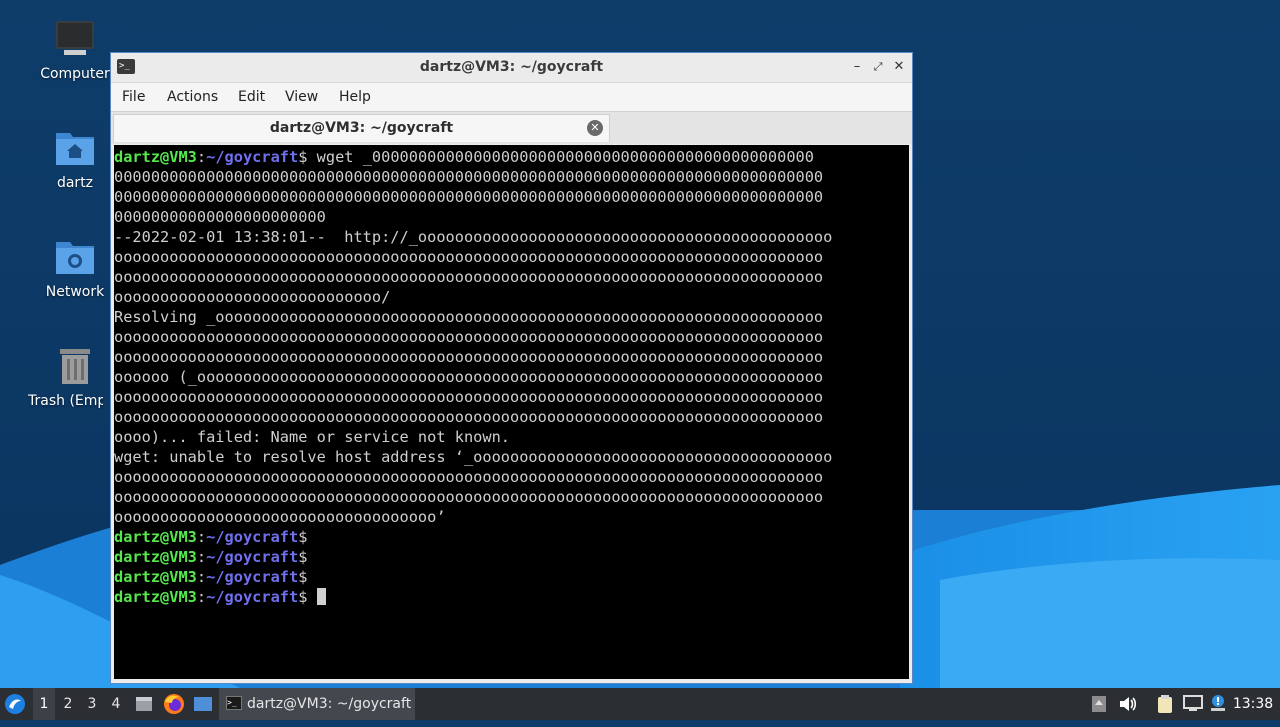  I want to click on desktop-icon-network: Network, so click(75, 268).